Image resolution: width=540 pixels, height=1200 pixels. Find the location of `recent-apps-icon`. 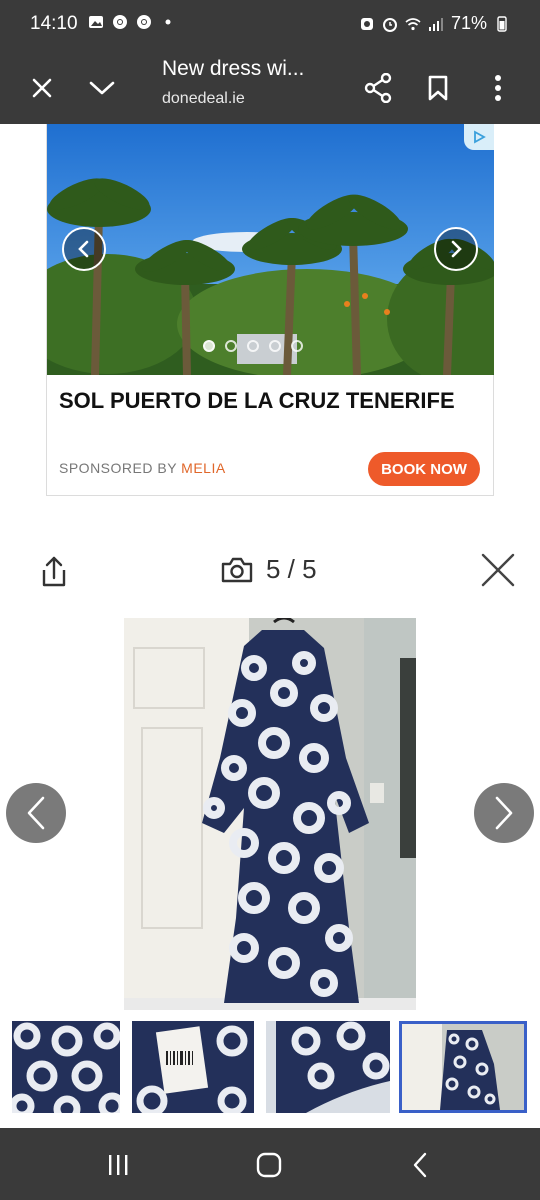

recent-apps-icon is located at coordinates (118, 1165).